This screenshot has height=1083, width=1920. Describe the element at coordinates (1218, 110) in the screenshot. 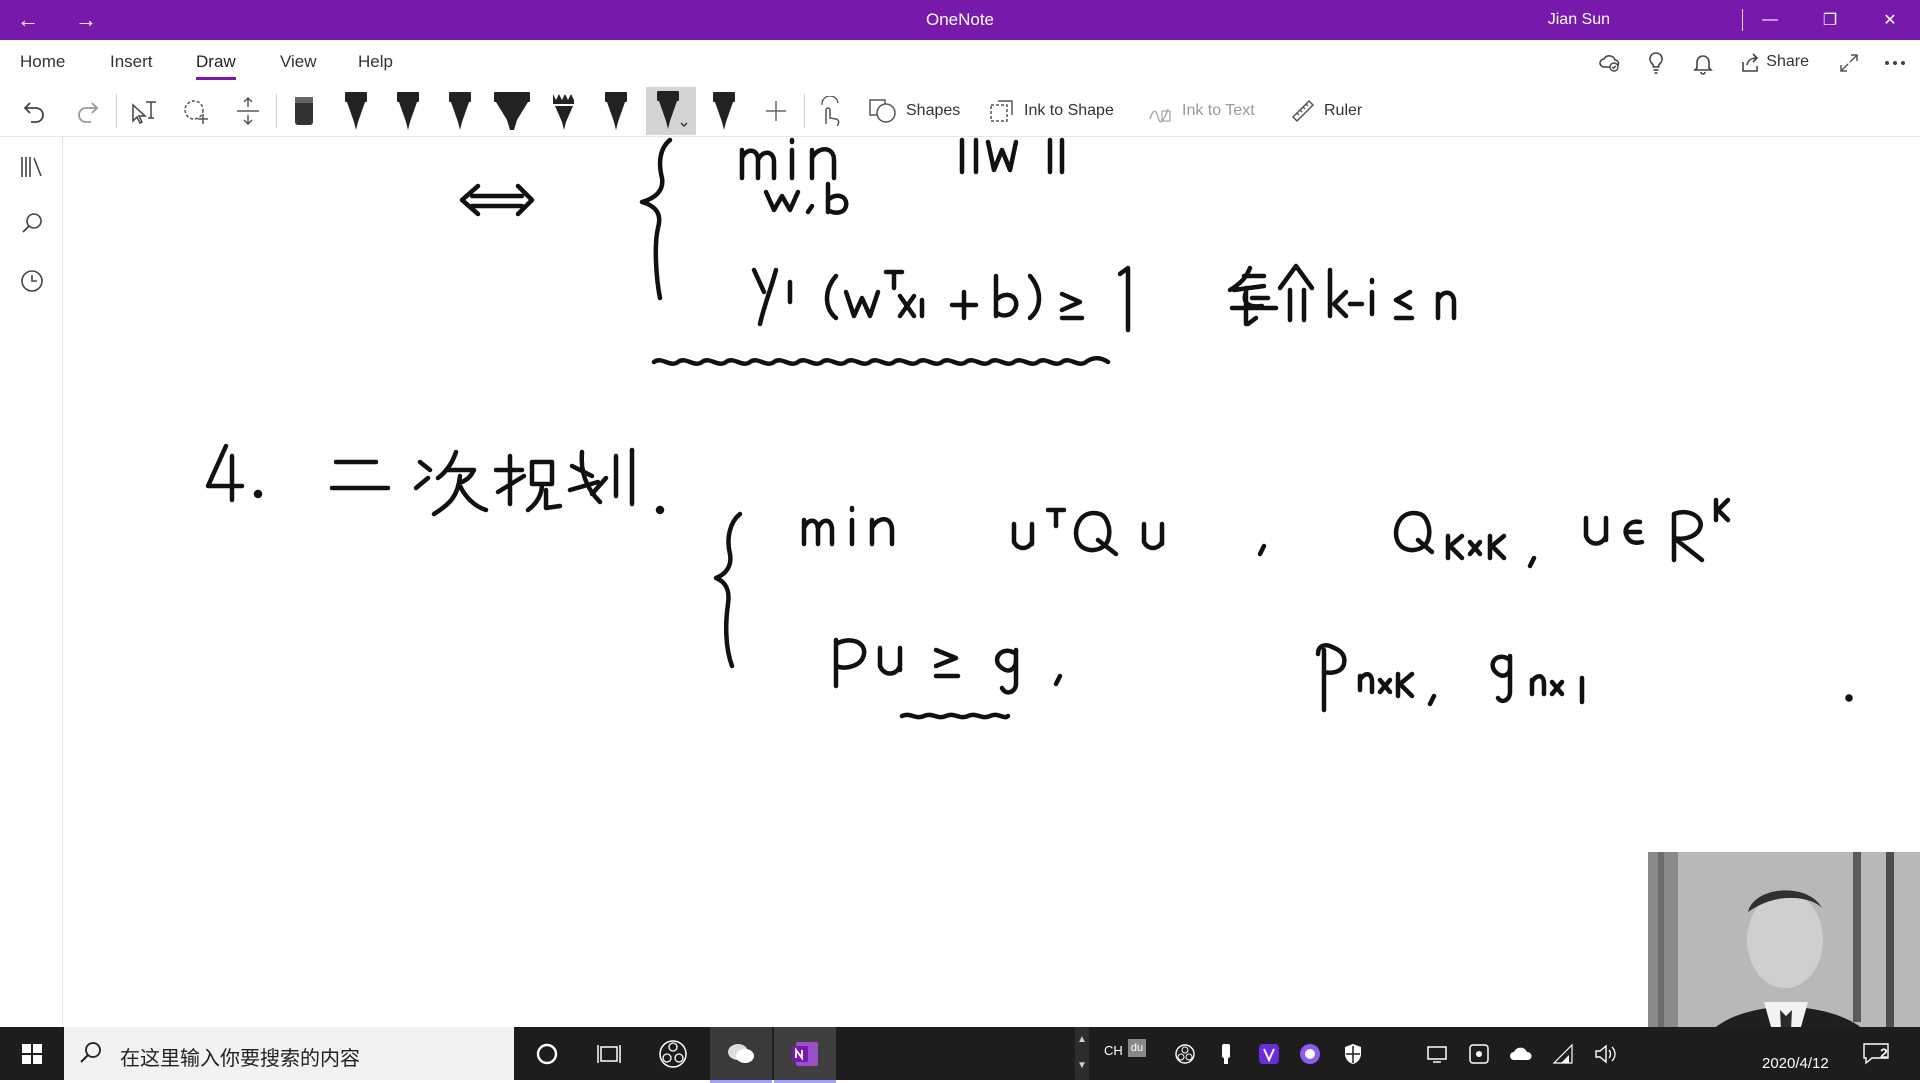

I see `ink-to-text-label: Ink to Text` at that location.